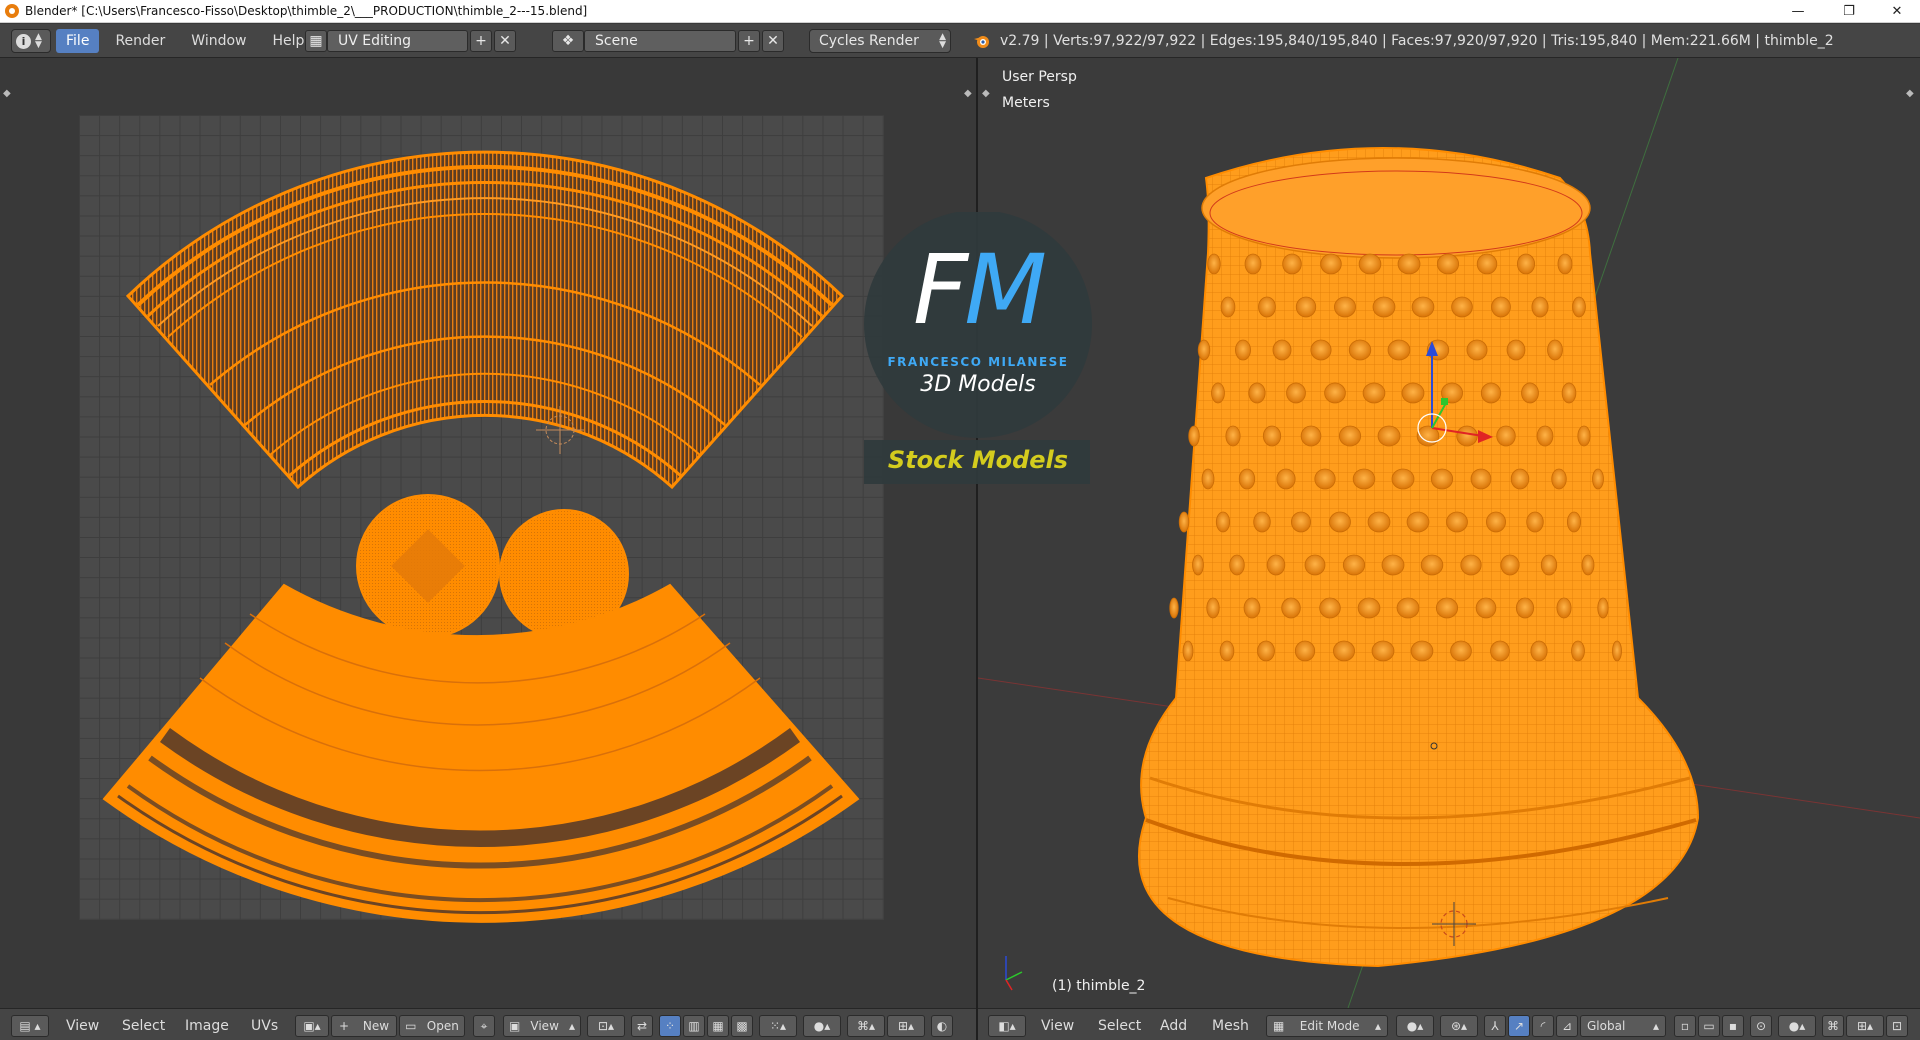  I want to click on scene-selector: ❖ Scene + ✕, so click(668, 41).